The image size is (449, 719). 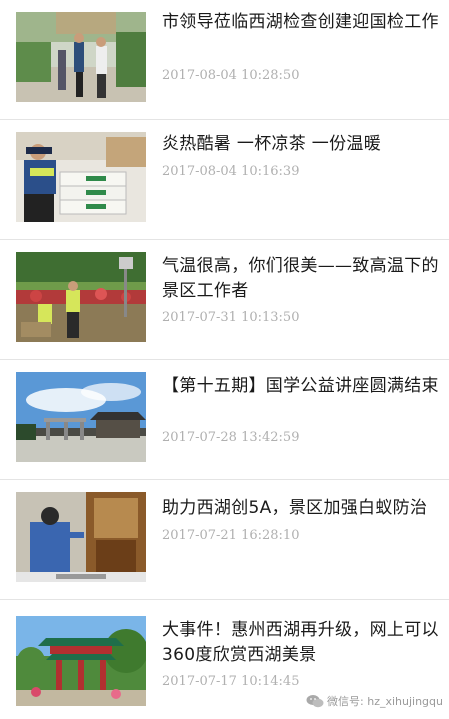 I want to click on article-title: 气温很高，你们很美——致高温下的景区工作者, so click(x=301, y=279).